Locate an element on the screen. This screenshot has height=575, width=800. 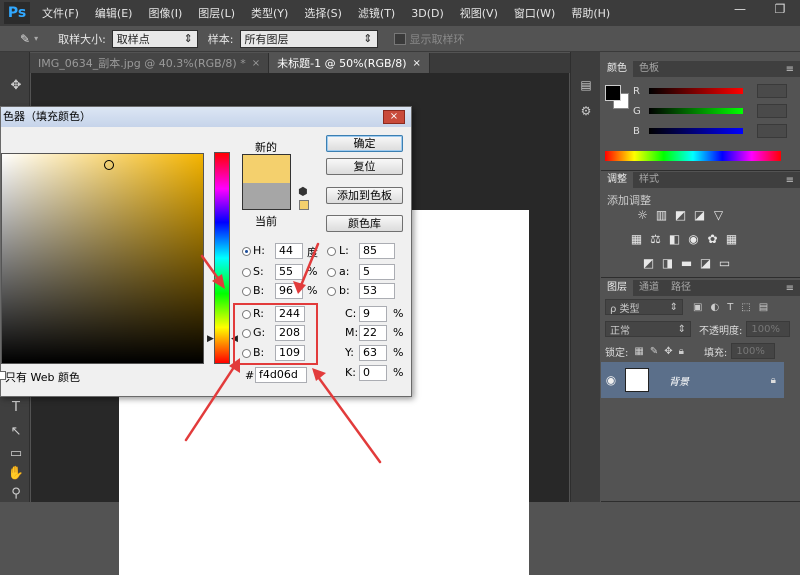
lab-a-radio is located at coordinates (331, 272).